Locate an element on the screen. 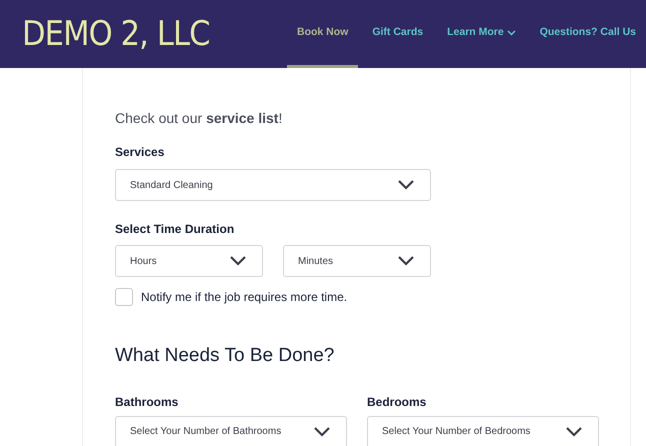 The width and height of the screenshot is (646, 446). field-label: Bathrooms is located at coordinates (147, 402).